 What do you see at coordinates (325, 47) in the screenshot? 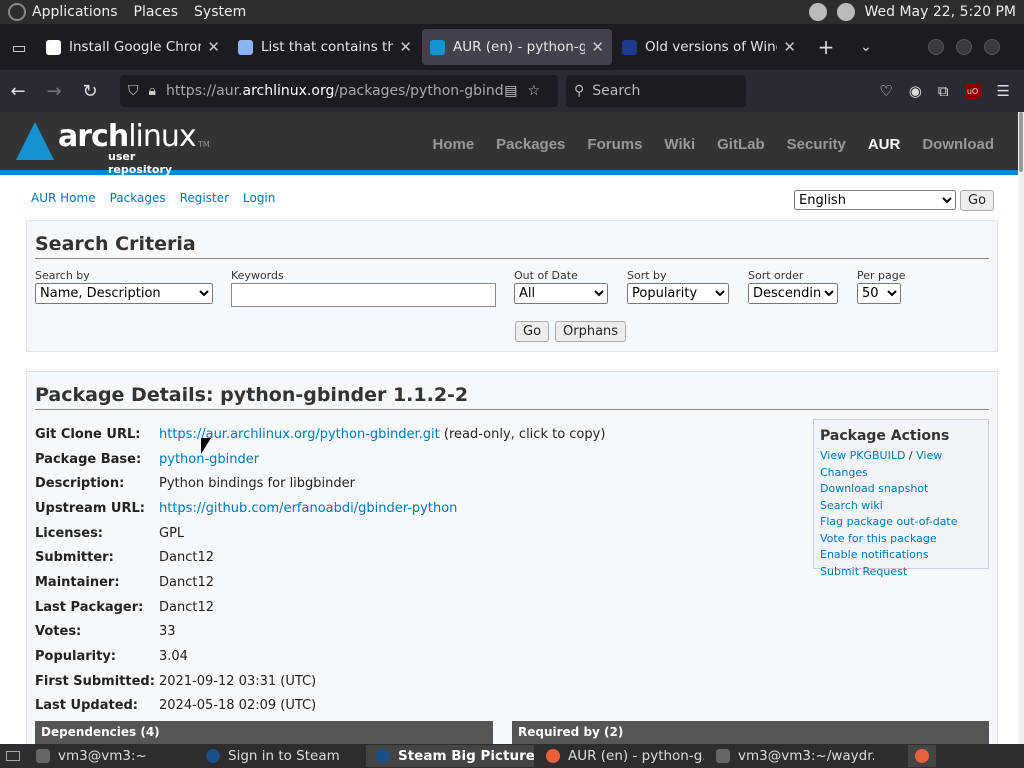
I see `tab-list: List that contains the L ✕` at bounding box center [325, 47].